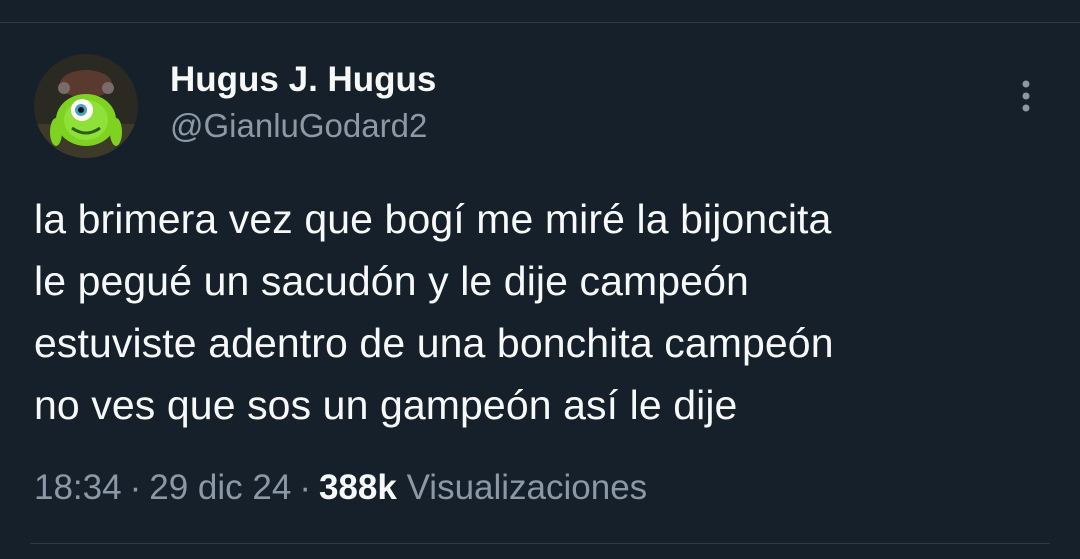 The height and width of the screenshot is (559, 1080). I want to click on tweet-meta: 18:34 · 29 dic 24 · 388k Visualizaciones, so click(340, 488).